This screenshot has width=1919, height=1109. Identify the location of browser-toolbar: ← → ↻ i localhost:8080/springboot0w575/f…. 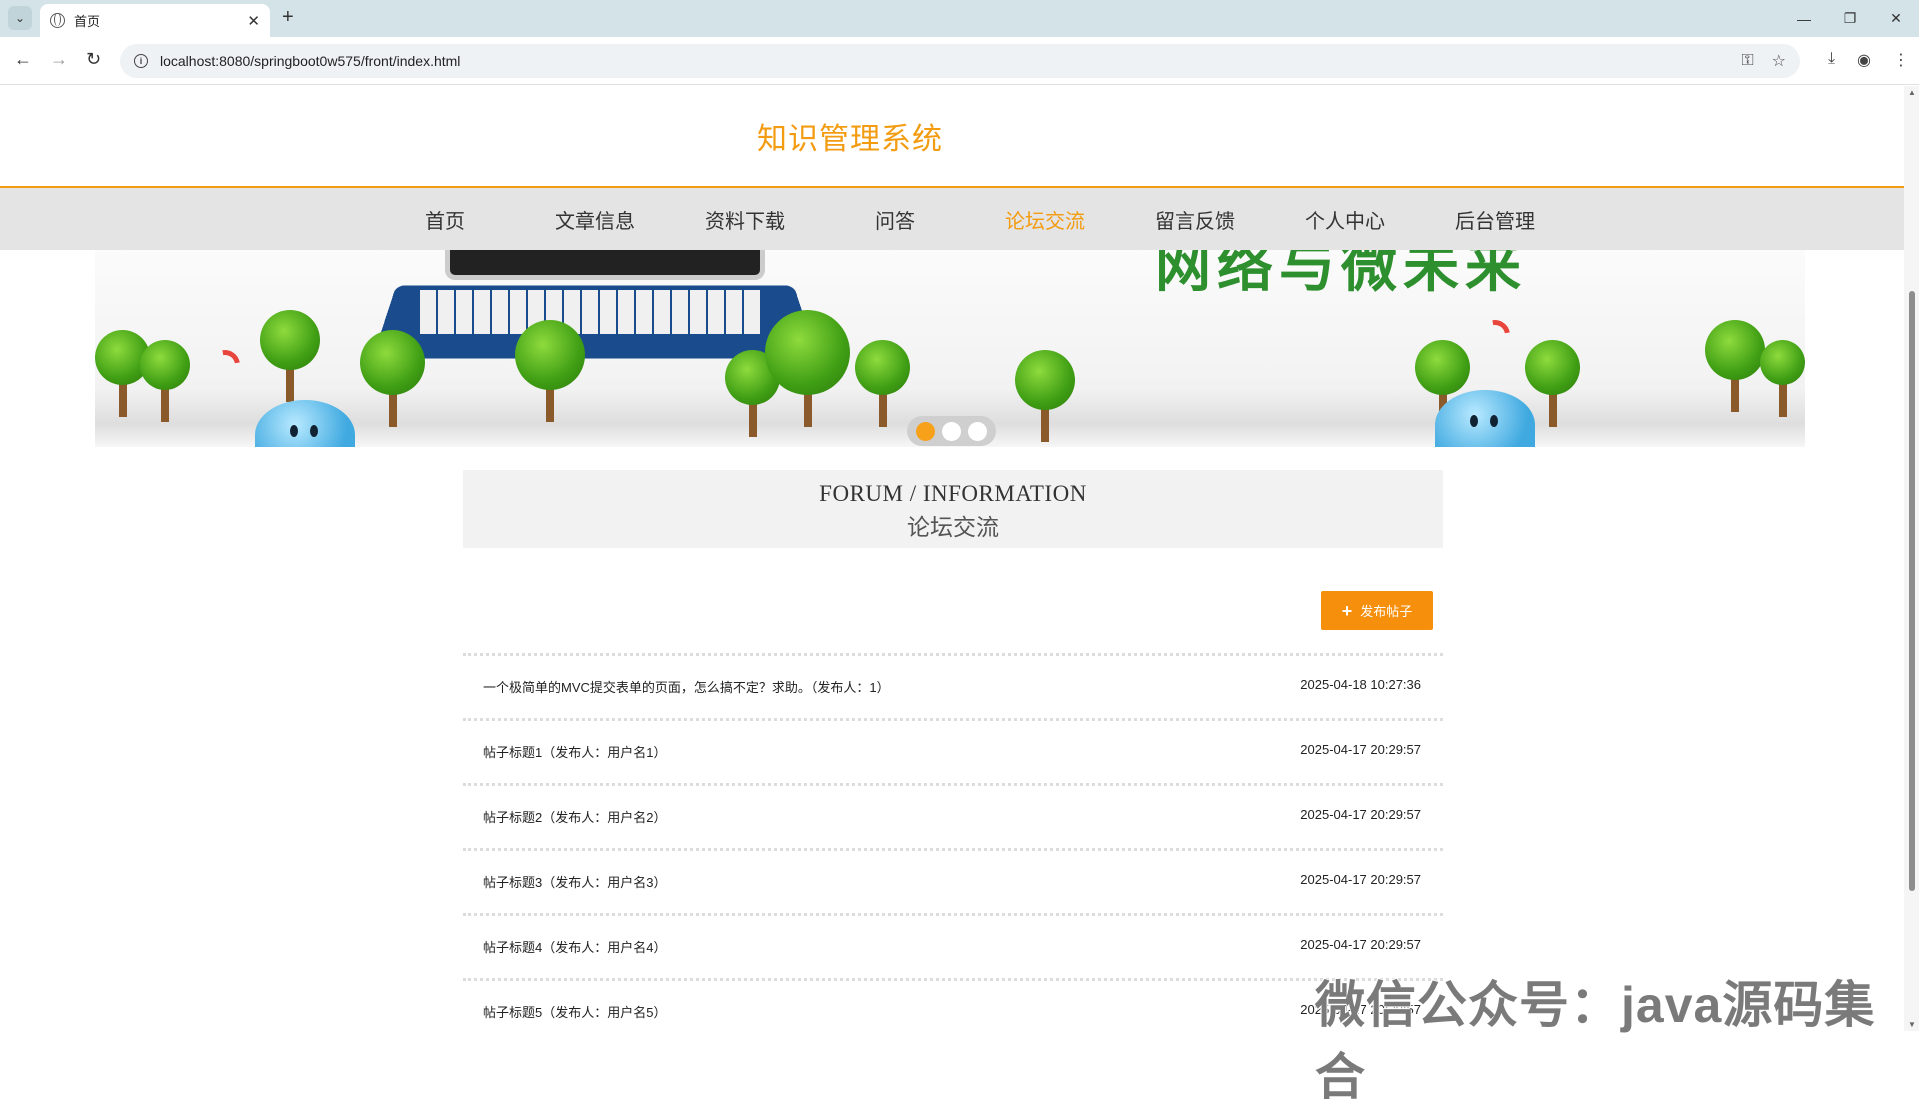
(959, 61).